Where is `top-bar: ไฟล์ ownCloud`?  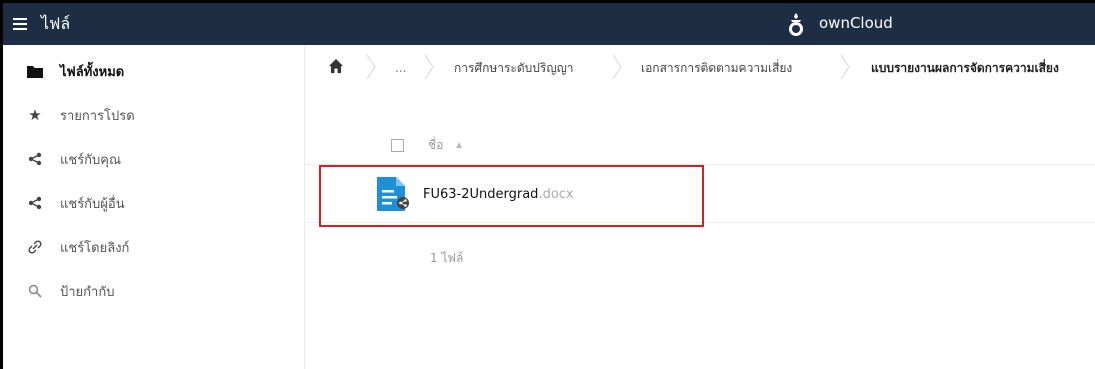
top-bar: ไฟล์ ownCloud is located at coordinates (549, 24).